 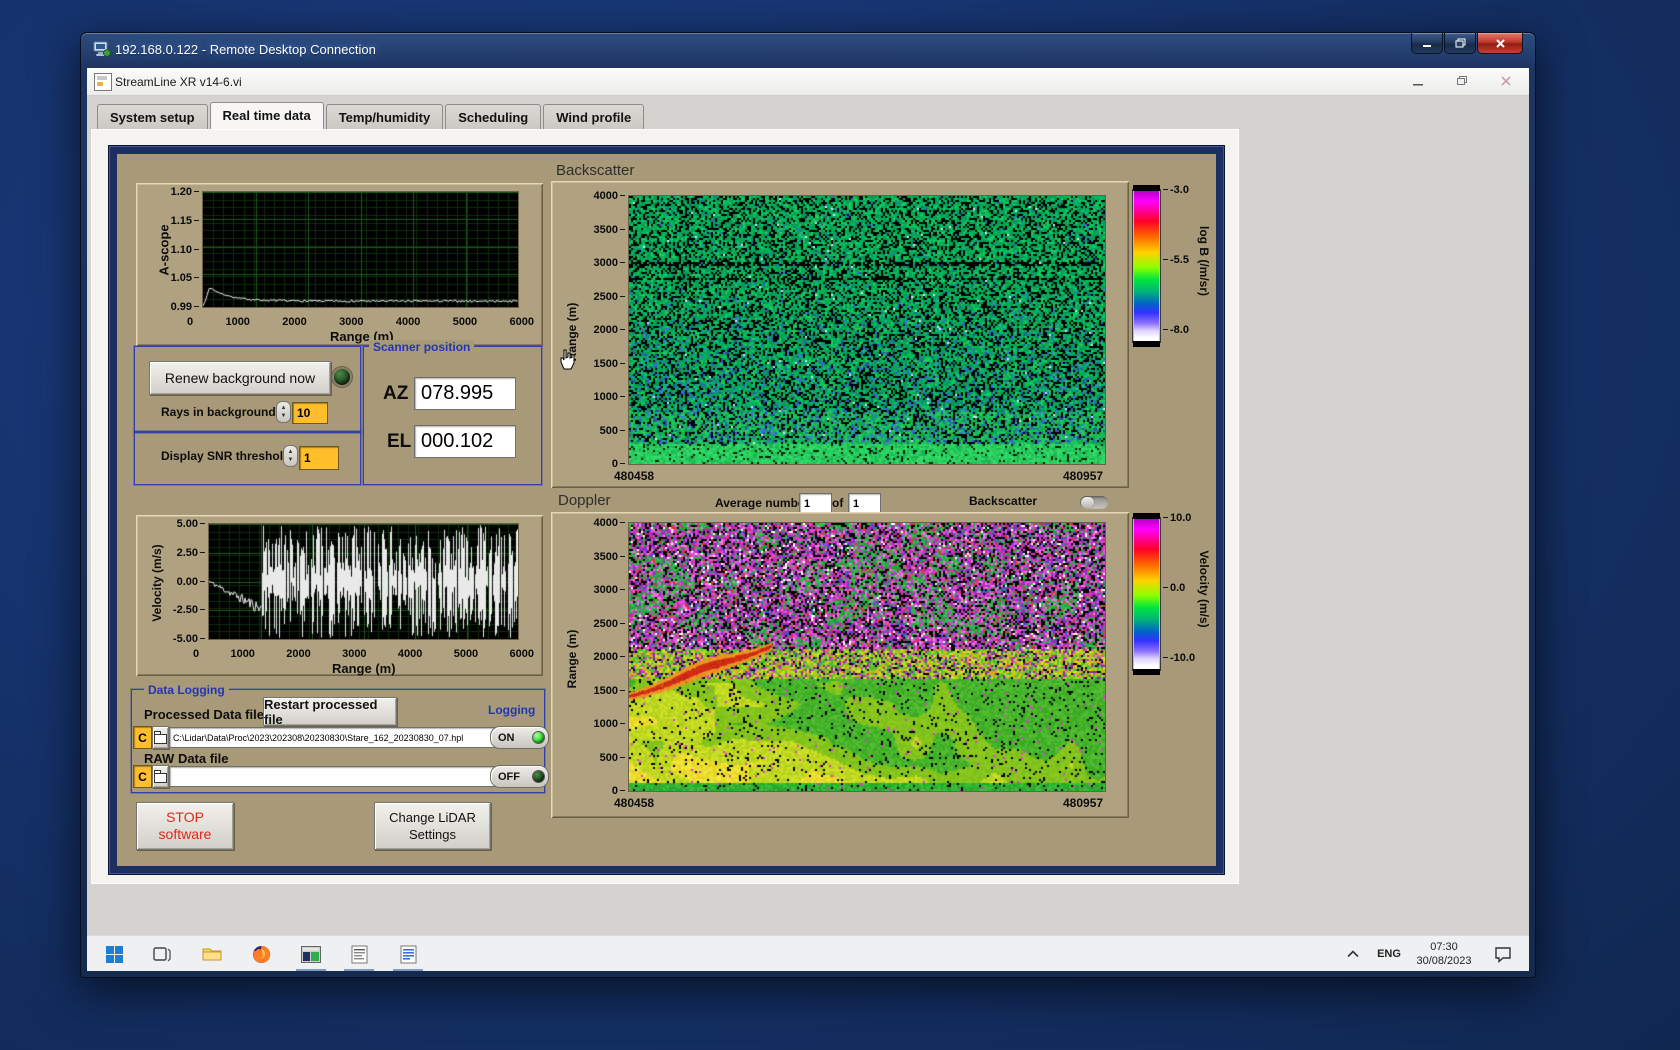 I want to click on processed-logging-led, so click(x=538, y=737).